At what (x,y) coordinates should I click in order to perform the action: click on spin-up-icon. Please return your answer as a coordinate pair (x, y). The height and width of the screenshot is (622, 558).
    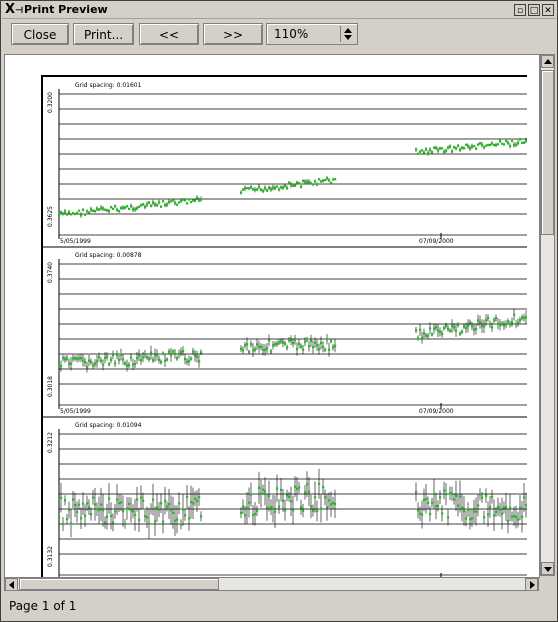
    Looking at the image, I should click on (348, 30).